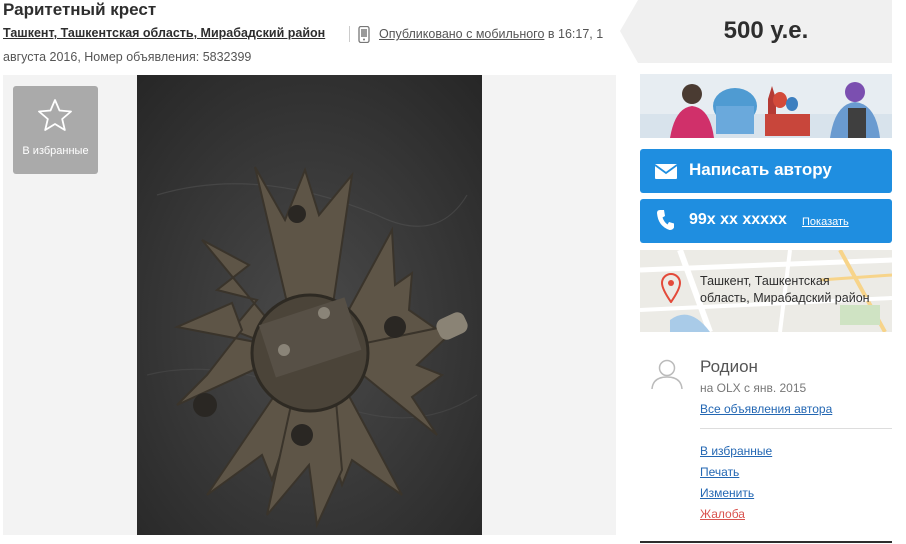 Image resolution: width=906 pixels, height=544 pixels. I want to click on envelope-icon, so click(666, 174).